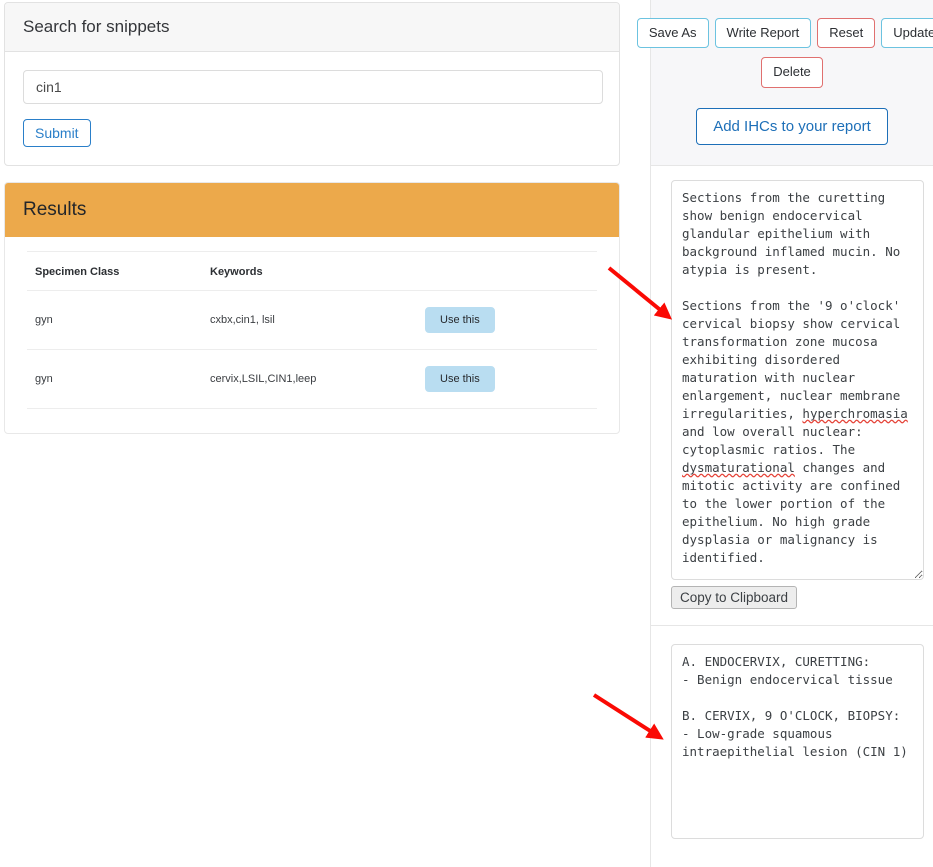 The width and height of the screenshot is (933, 867). What do you see at coordinates (57, 133) in the screenshot?
I see `submit-button: Submit` at bounding box center [57, 133].